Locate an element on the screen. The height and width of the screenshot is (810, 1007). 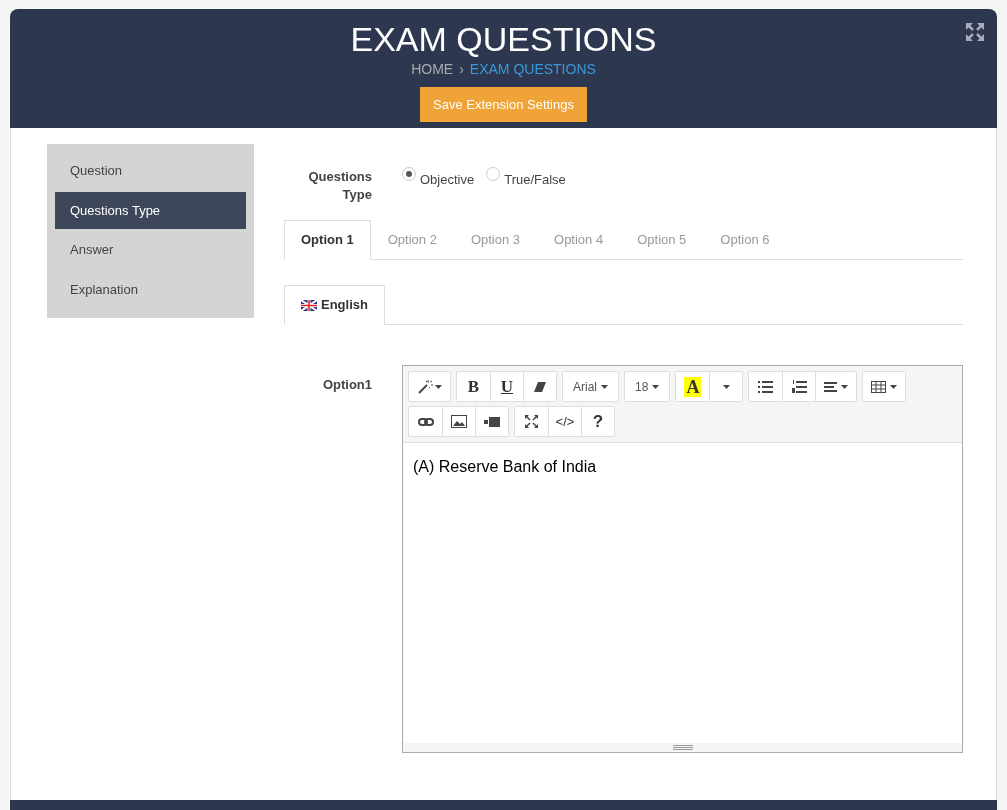
bullet-list-icon is located at coordinates (766, 386).